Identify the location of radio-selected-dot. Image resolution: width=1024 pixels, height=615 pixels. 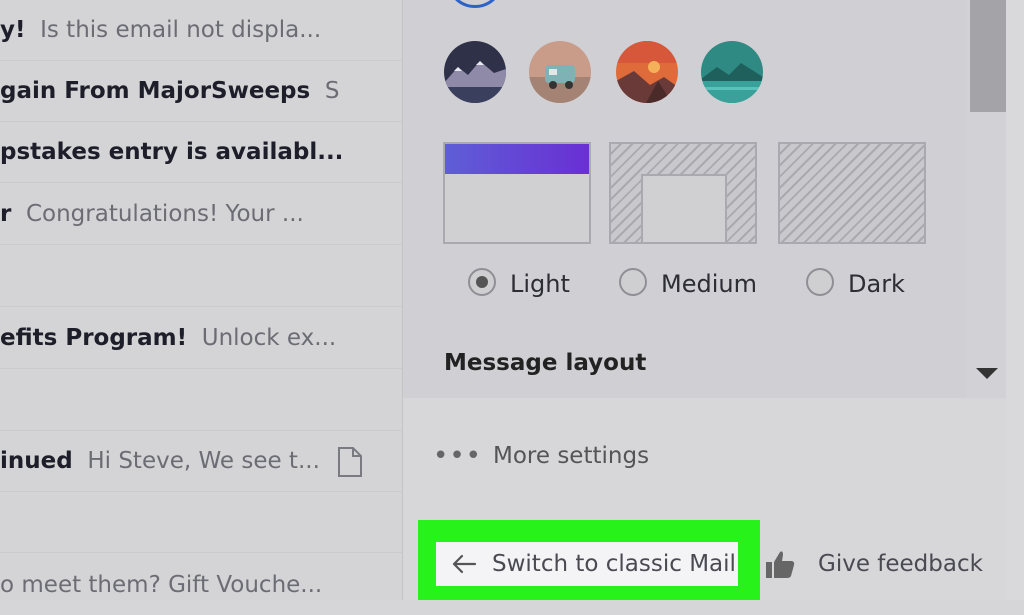
(482, 282).